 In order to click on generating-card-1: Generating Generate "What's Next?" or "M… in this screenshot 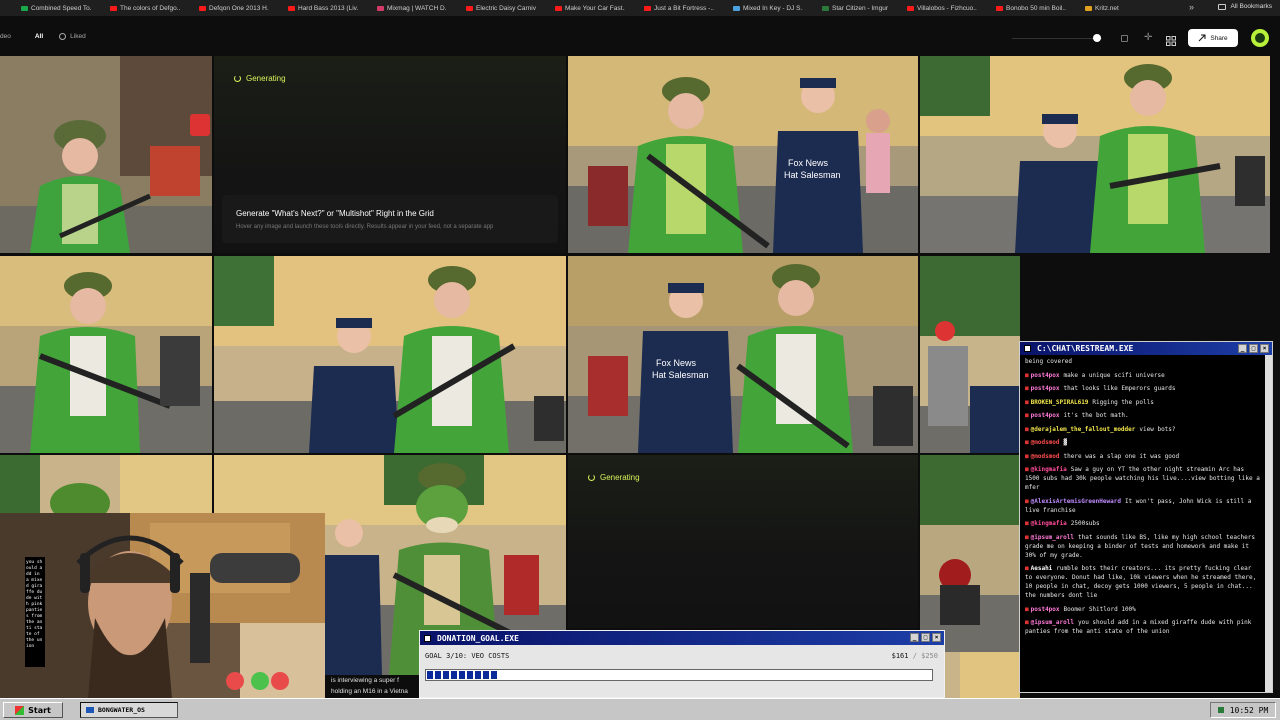, I will do `click(390, 154)`.